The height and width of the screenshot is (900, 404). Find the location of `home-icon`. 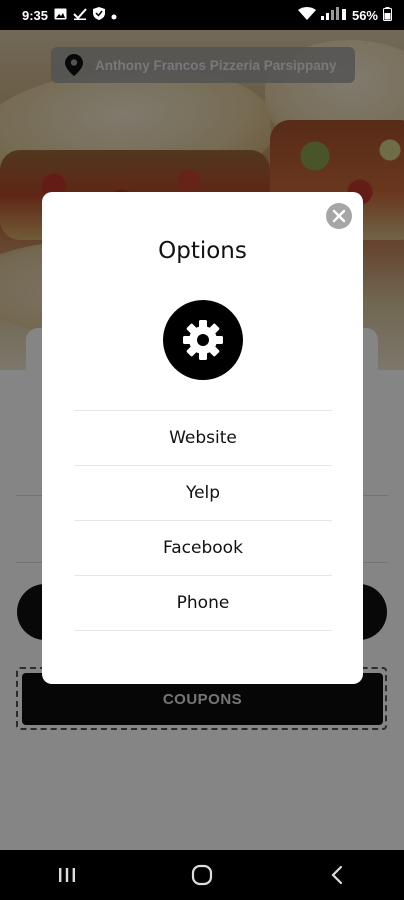

home-icon is located at coordinates (202, 875).